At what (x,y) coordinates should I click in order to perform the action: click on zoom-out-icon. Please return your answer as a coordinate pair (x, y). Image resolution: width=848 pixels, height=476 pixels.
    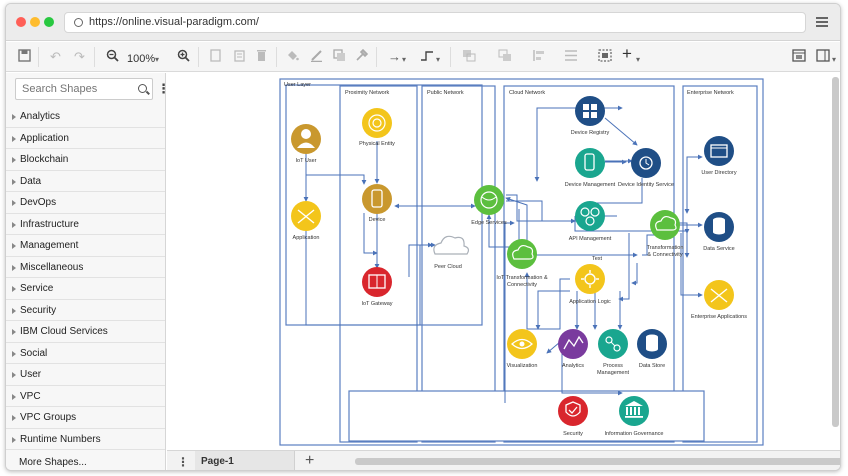
    Looking at the image, I should click on (112, 57).